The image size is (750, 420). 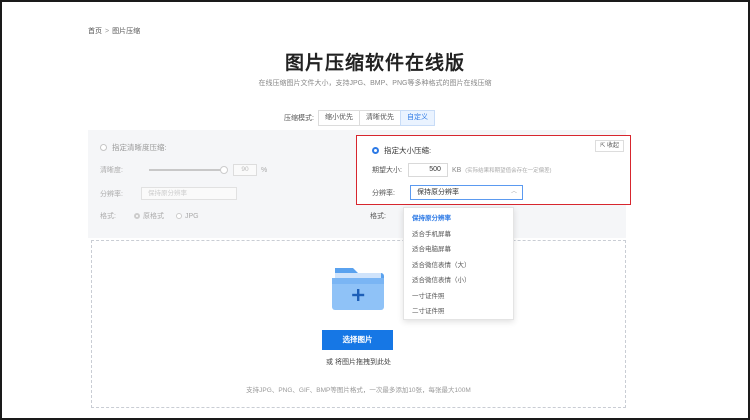 What do you see at coordinates (338, 118) in the screenshot?
I see `mode-option-small-first: 缩小优先` at bounding box center [338, 118].